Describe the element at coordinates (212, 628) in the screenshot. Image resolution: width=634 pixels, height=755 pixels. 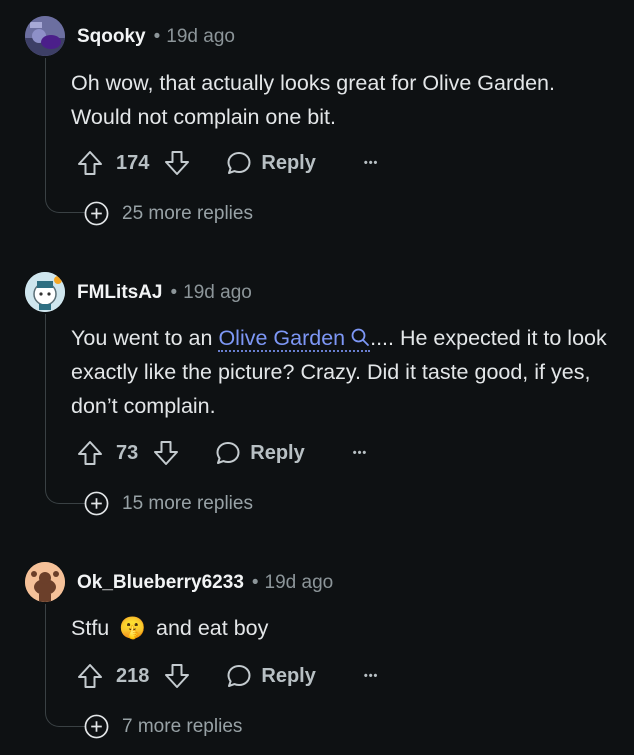
I see `body-text-post: and eat boy` at that location.